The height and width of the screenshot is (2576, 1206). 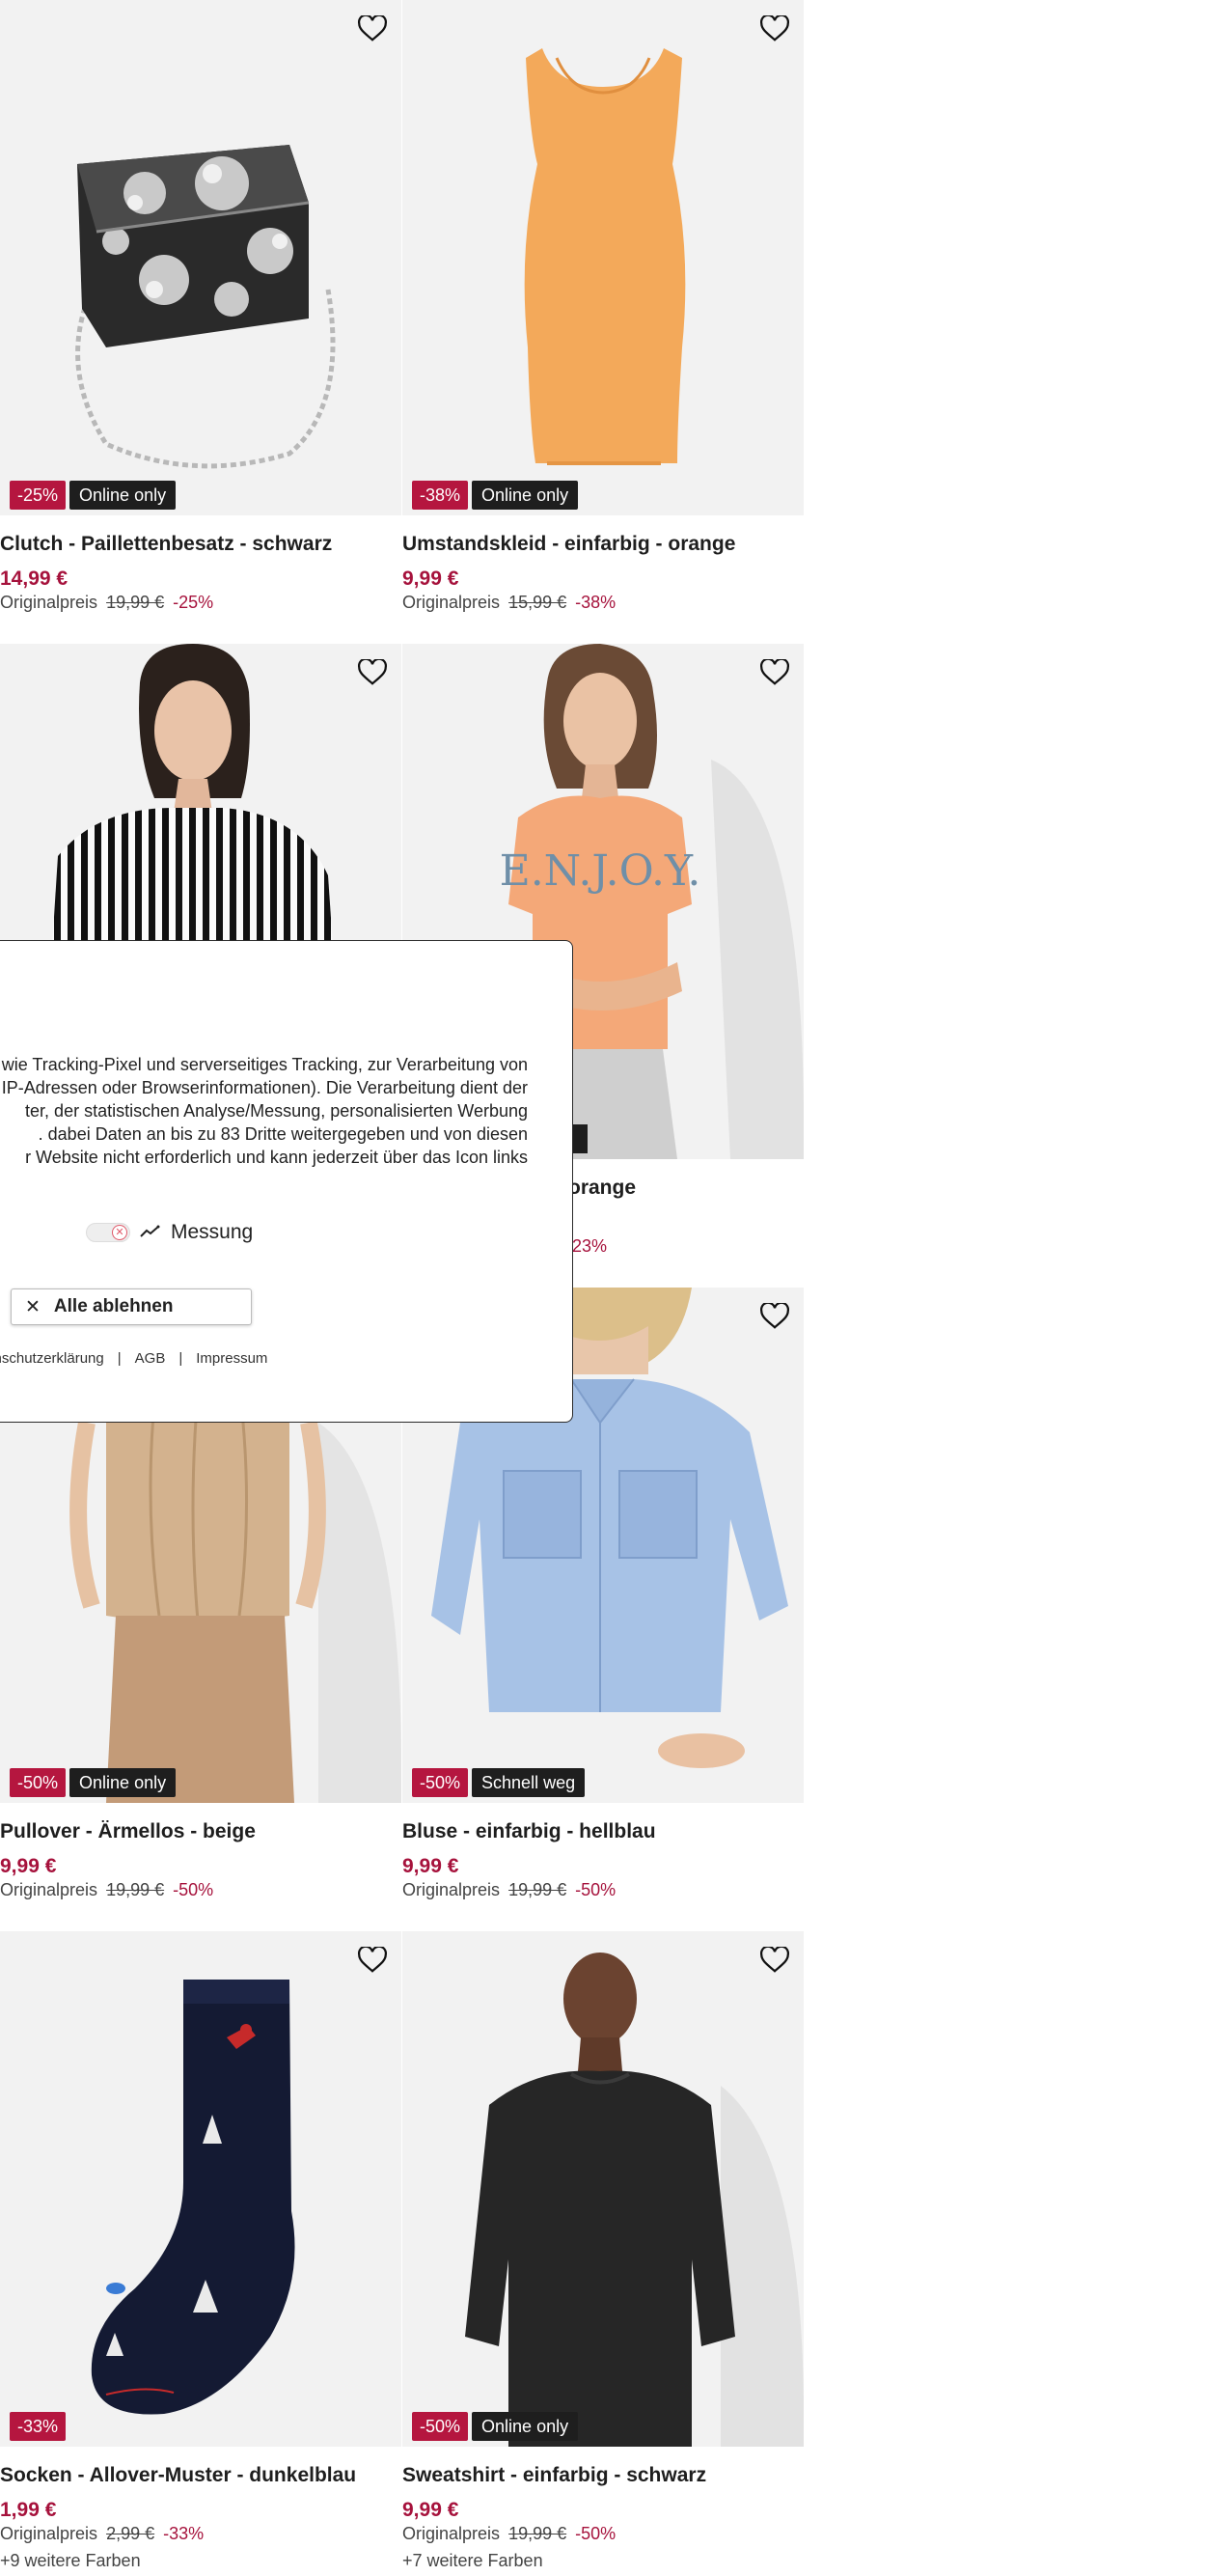 What do you see at coordinates (634, 2200) in the screenshot?
I see `sweatshirt-image` at bounding box center [634, 2200].